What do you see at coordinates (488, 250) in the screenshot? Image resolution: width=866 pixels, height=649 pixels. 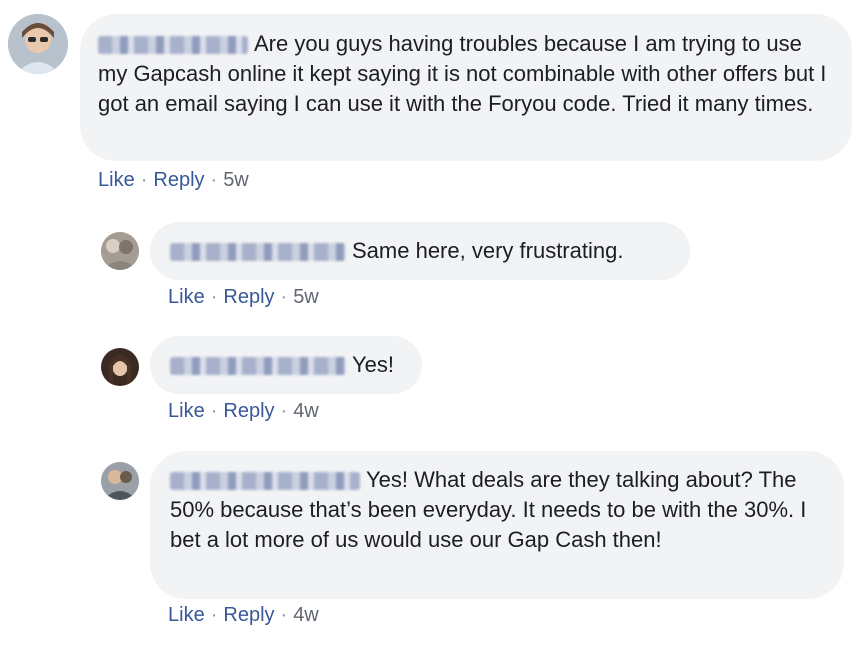 I see `comment-text: Same here, very frustrating.` at bounding box center [488, 250].